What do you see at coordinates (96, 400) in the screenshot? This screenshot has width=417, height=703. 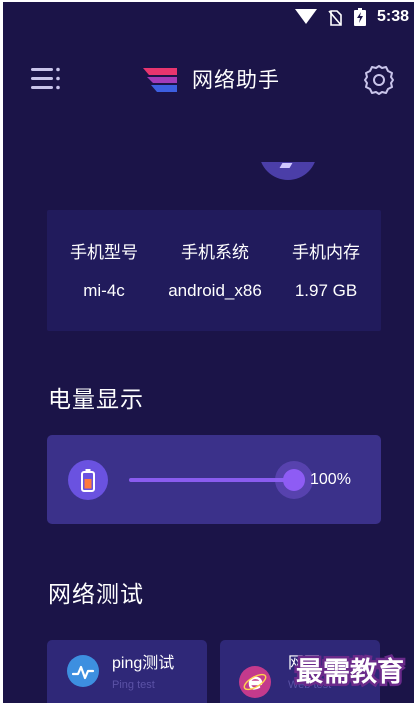 I see `battery-section-title: 电量显示` at bounding box center [96, 400].